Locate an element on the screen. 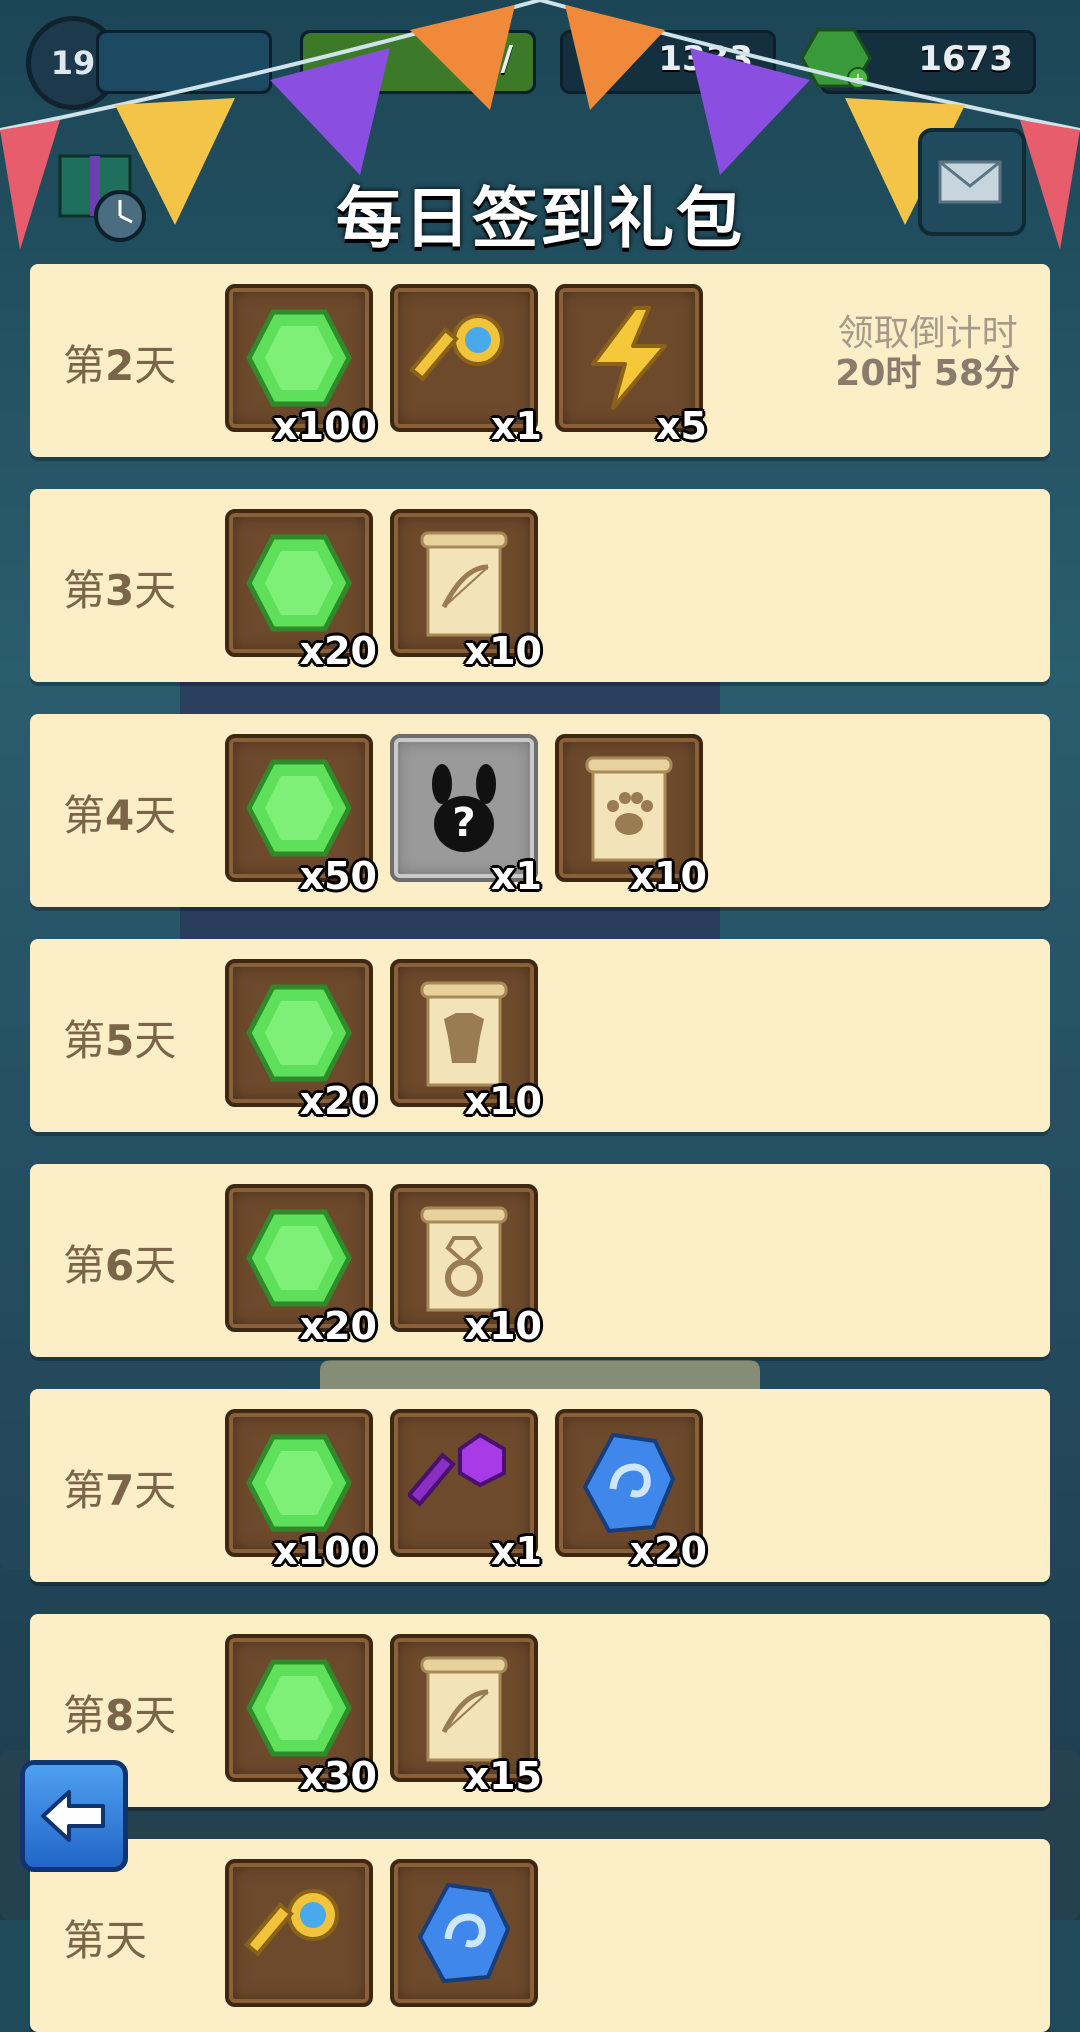  reward-item: x5 is located at coordinates (631, 366).